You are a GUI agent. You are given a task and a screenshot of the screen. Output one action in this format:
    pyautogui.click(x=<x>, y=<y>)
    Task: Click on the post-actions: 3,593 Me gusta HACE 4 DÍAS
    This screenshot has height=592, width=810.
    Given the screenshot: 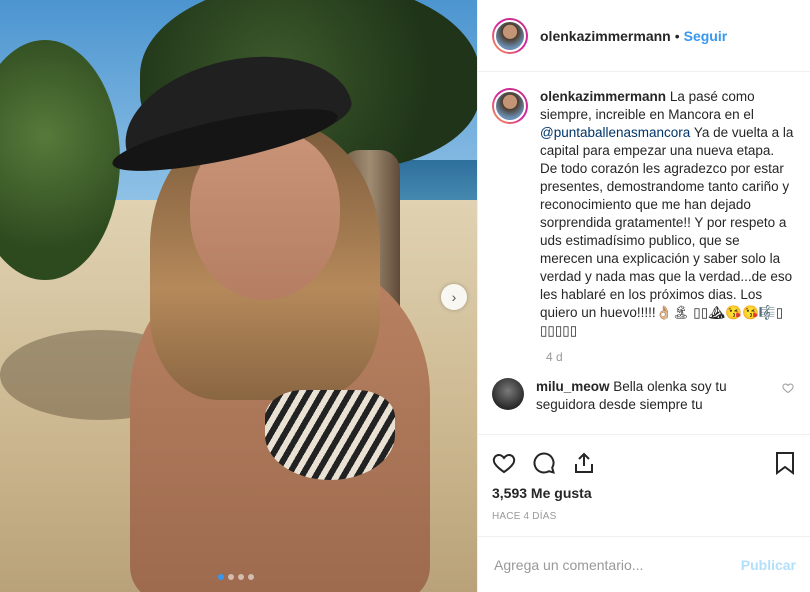 What is the action you would take?
    pyautogui.click(x=644, y=478)
    